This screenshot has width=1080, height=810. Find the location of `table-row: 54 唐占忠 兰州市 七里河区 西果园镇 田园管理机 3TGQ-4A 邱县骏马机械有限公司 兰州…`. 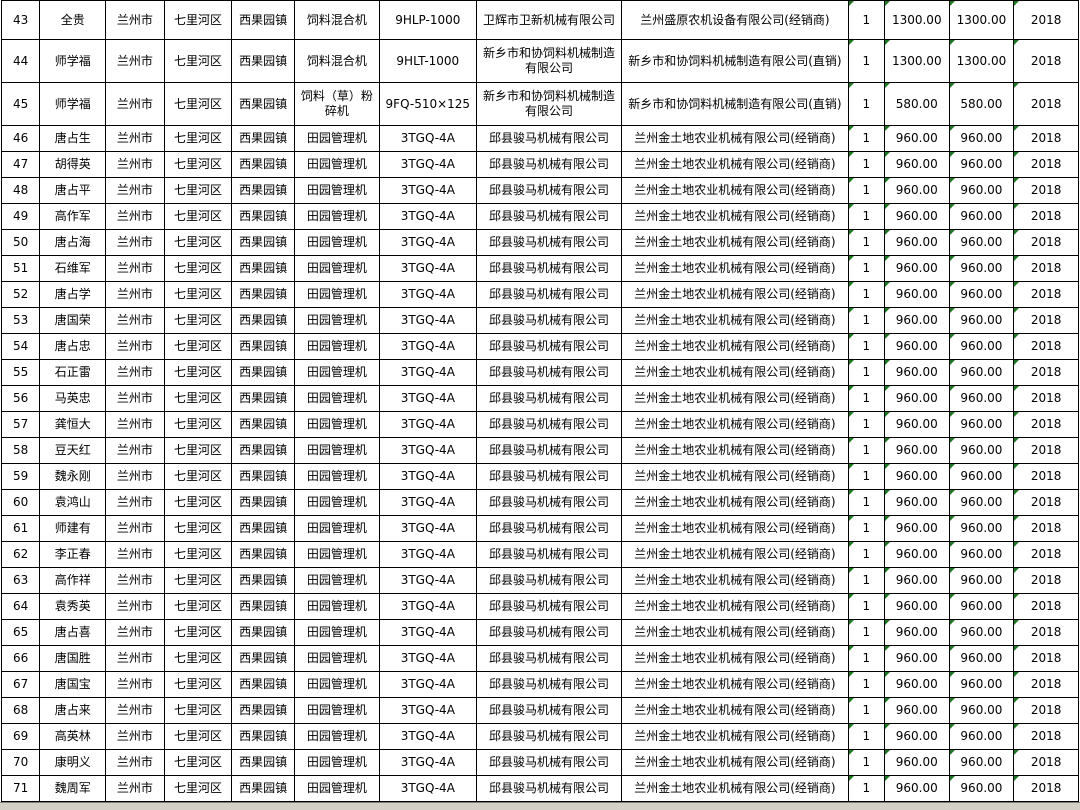

table-row: 54 唐占忠 兰州市 七里河区 西果园镇 田园管理机 3TGQ-4A 邱县骏马机械有限公司 兰州… is located at coordinates (539, 346).